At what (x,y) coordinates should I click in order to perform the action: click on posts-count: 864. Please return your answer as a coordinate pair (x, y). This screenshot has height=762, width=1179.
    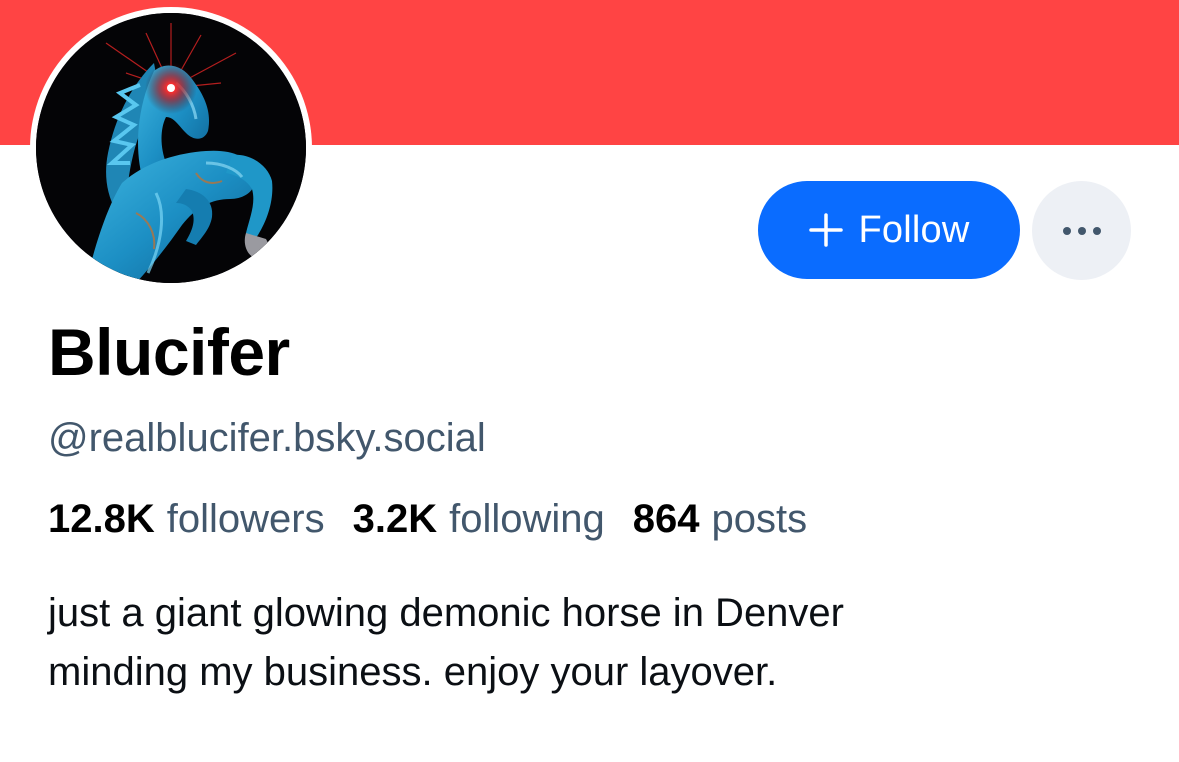
    Looking at the image, I should click on (666, 519).